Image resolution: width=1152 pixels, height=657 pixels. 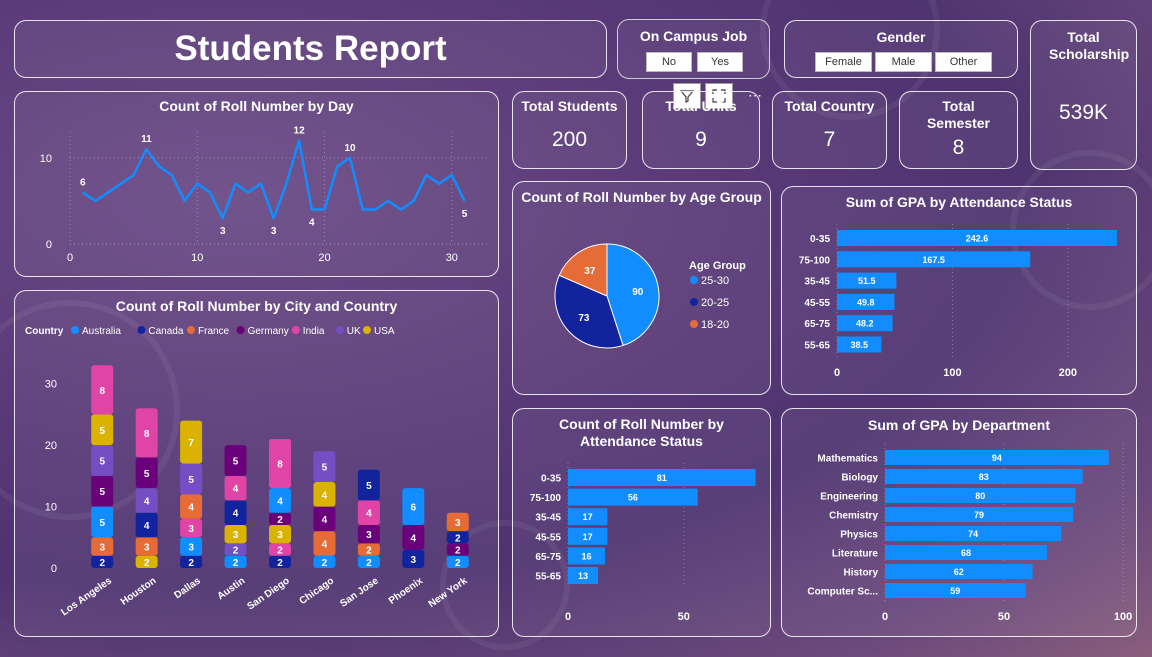 What do you see at coordinates (1089, 45) in the screenshot?
I see `kpi-label: Total Scholarship` at bounding box center [1089, 45].